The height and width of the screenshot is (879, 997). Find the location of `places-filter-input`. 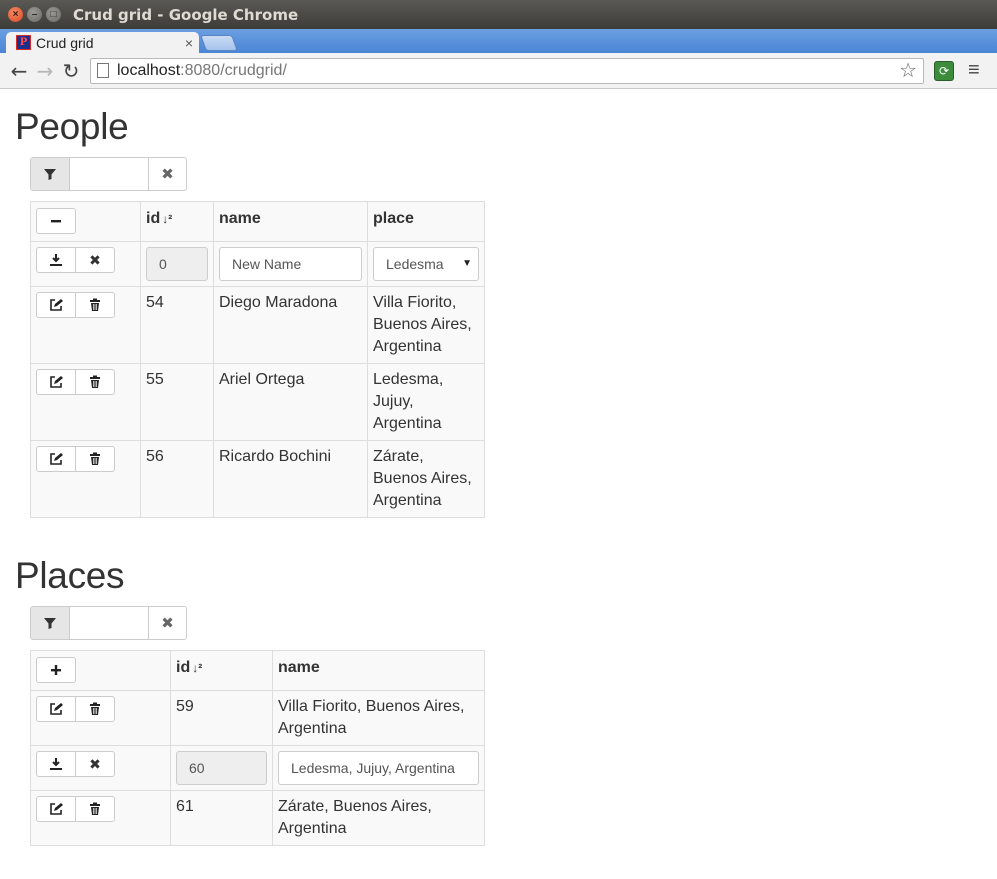

places-filter-input is located at coordinates (109, 623).